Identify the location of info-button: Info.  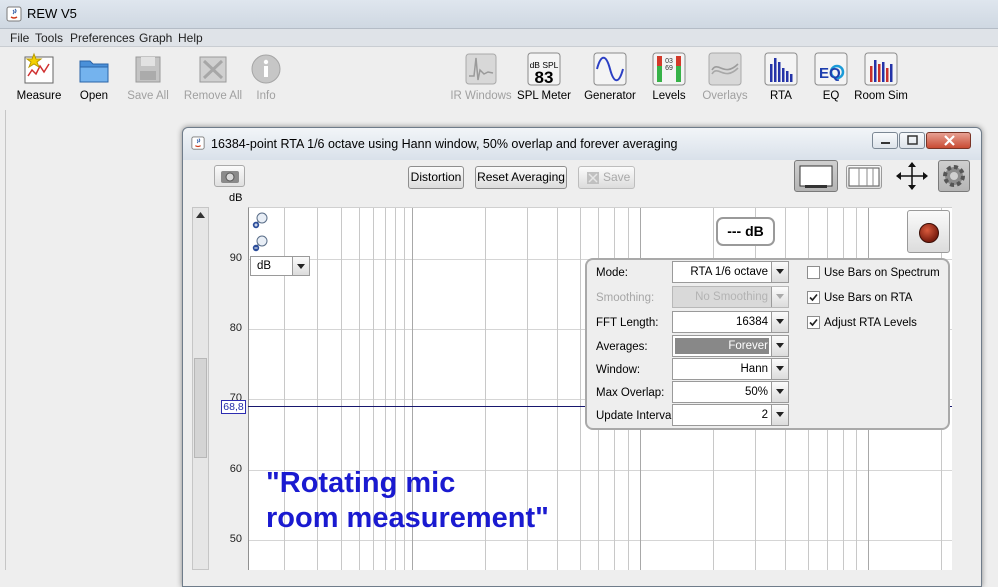
(266, 77).